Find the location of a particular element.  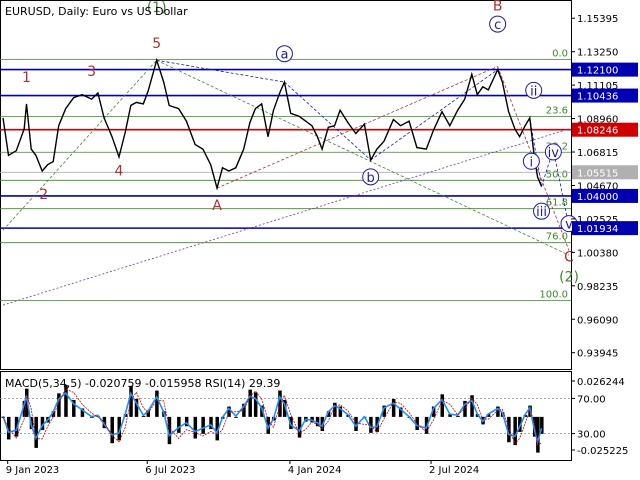

wave-label: 3 is located at coordinates (91, 72).